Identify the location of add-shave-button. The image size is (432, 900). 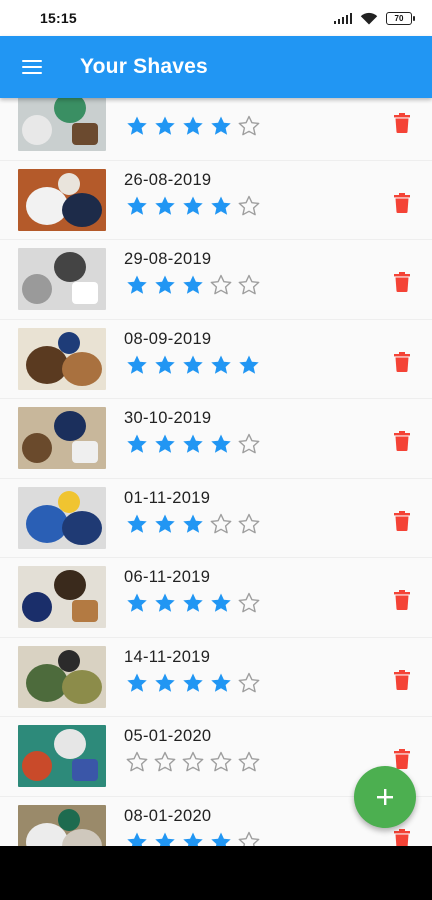
(385, 797).